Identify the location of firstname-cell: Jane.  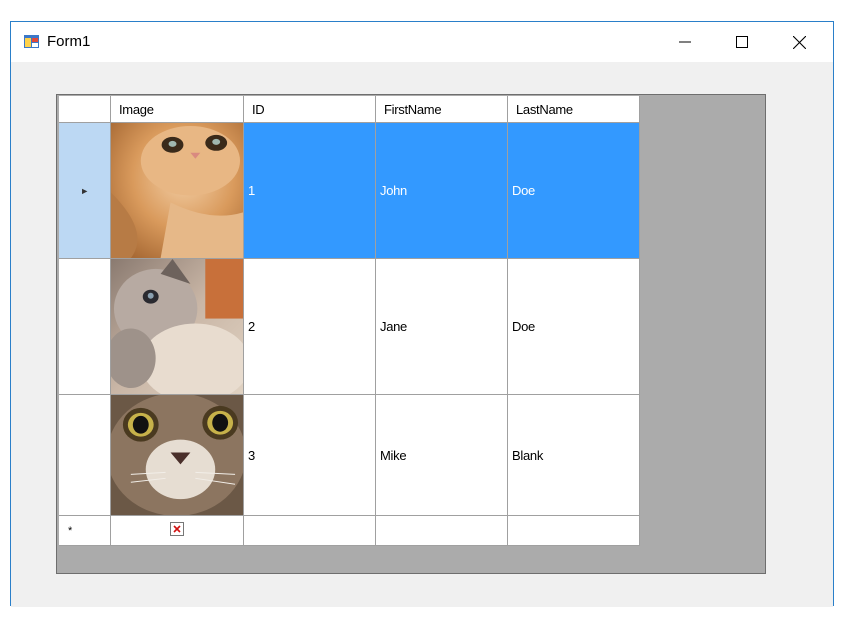
(442, 327).